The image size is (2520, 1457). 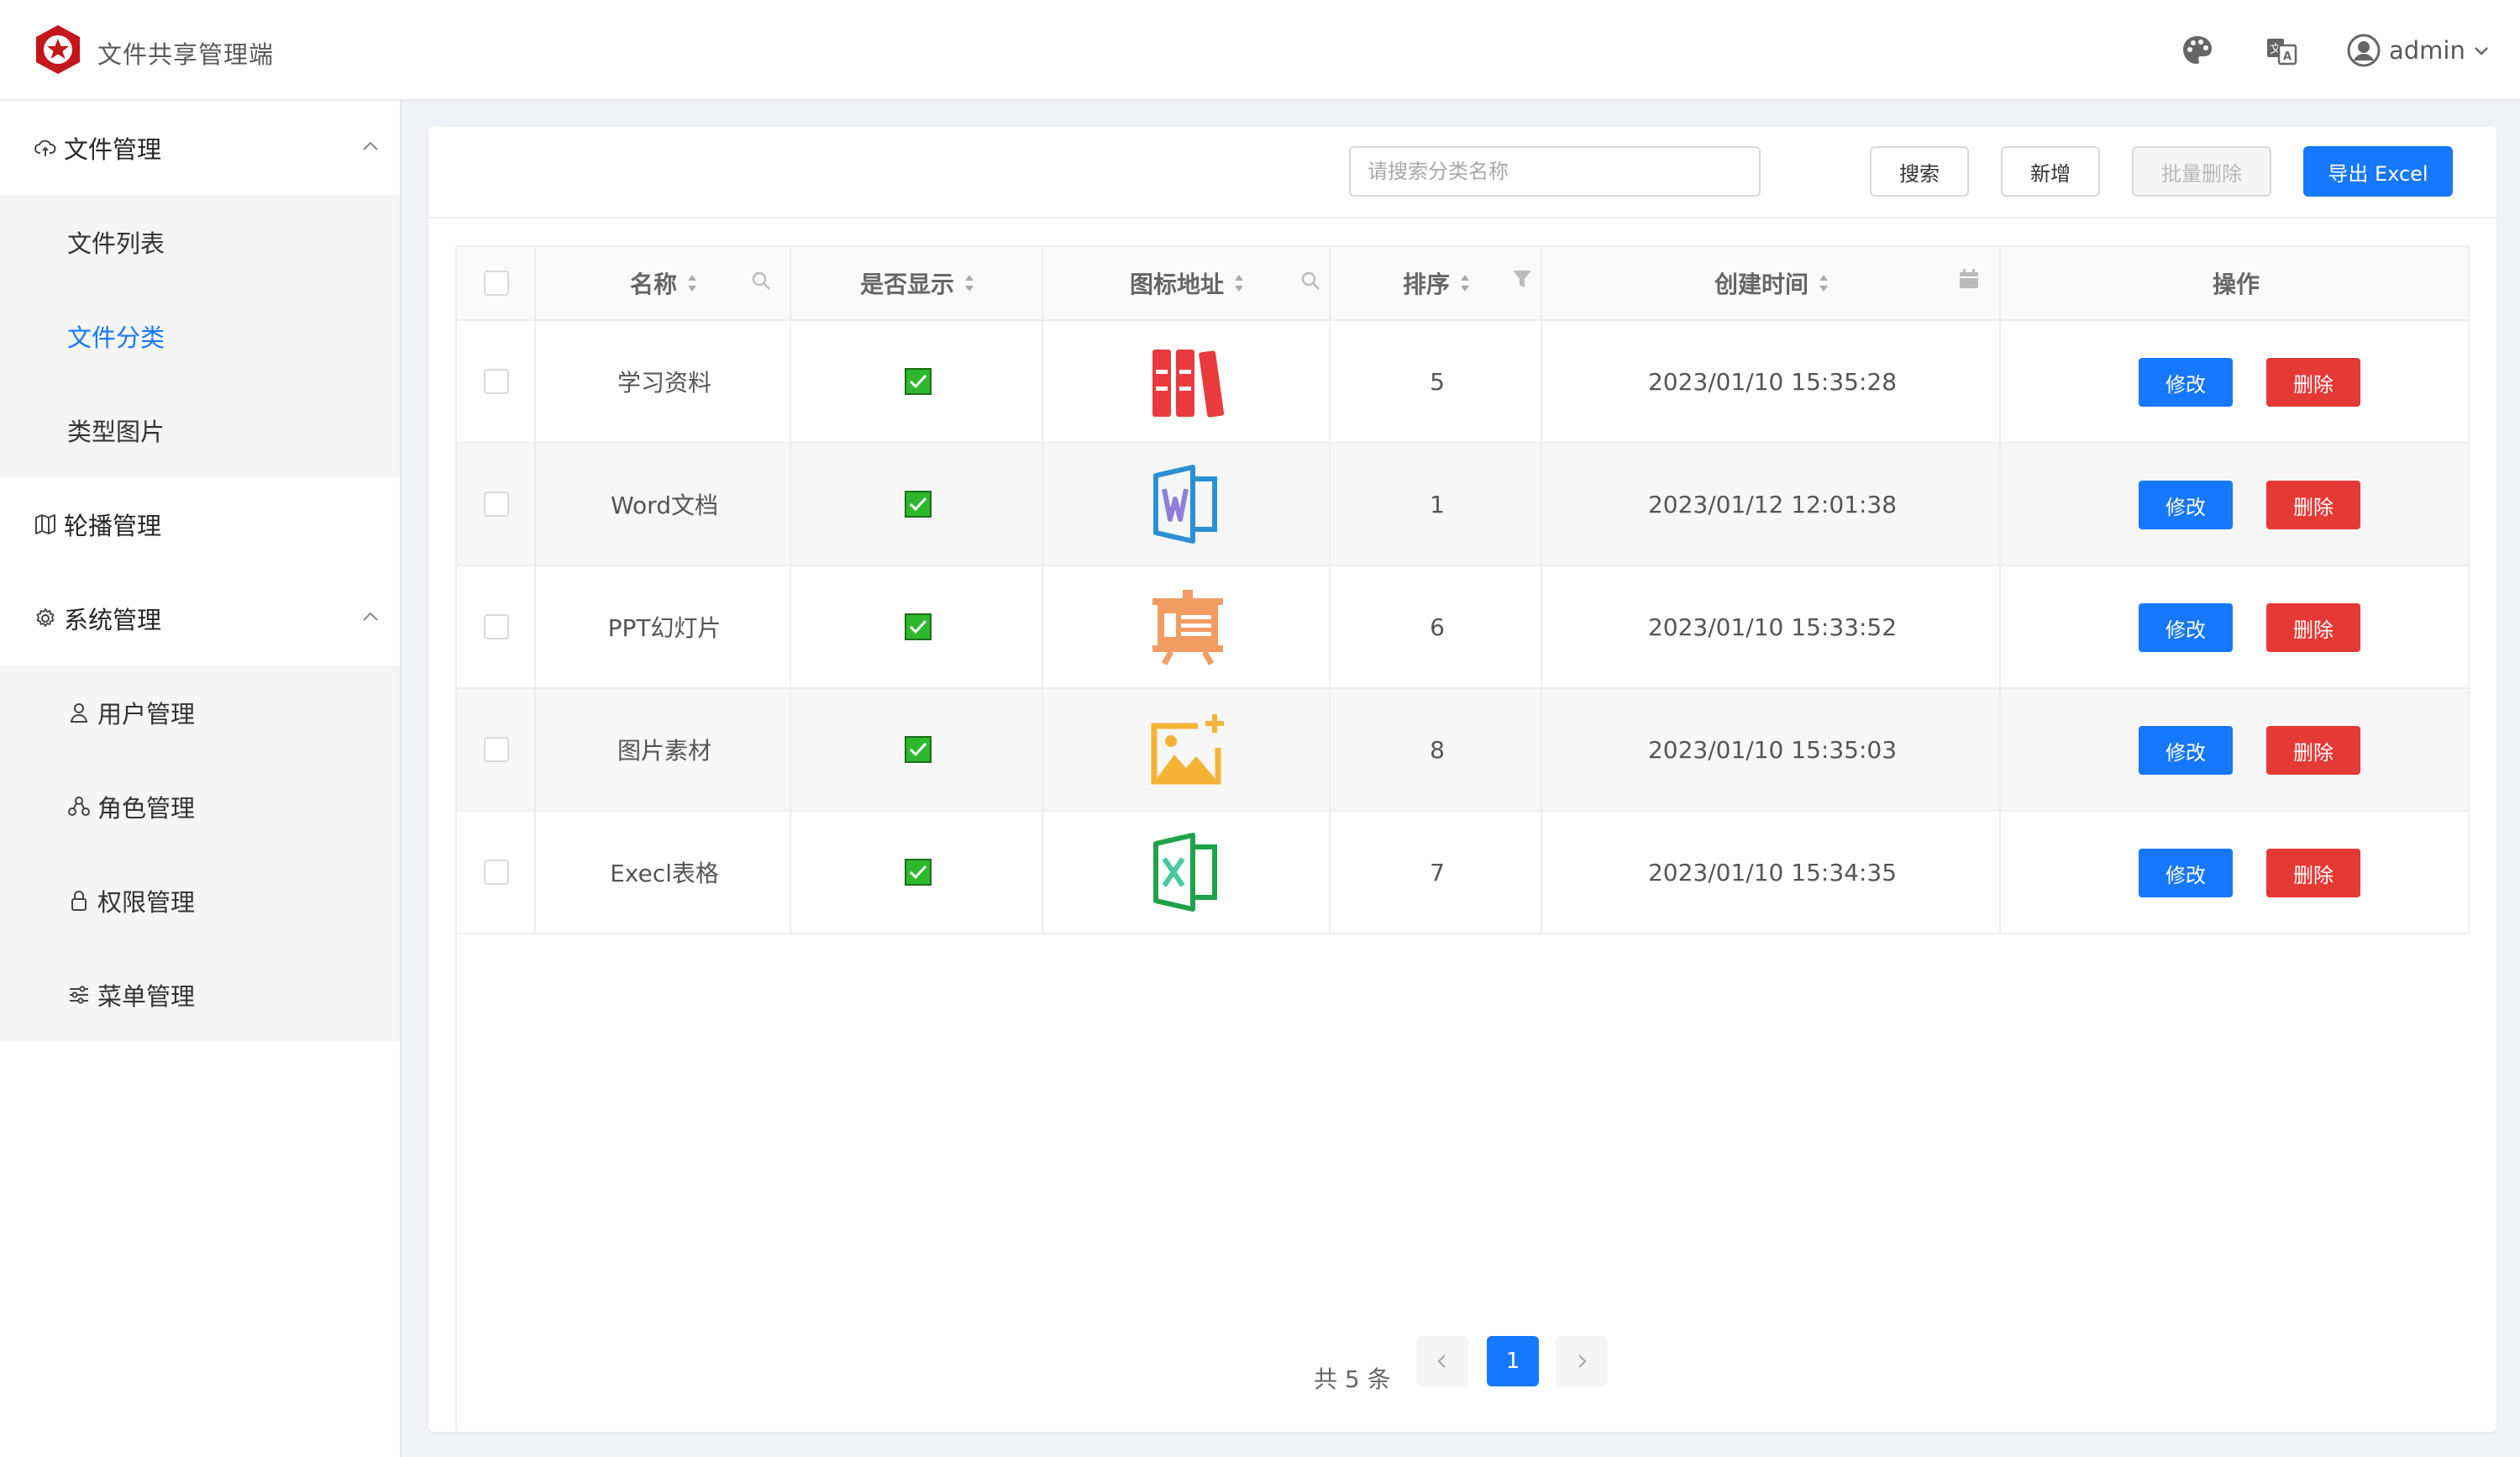 I want to click on batch-delete-button: 批量删除, so click(x=2201, y=172).